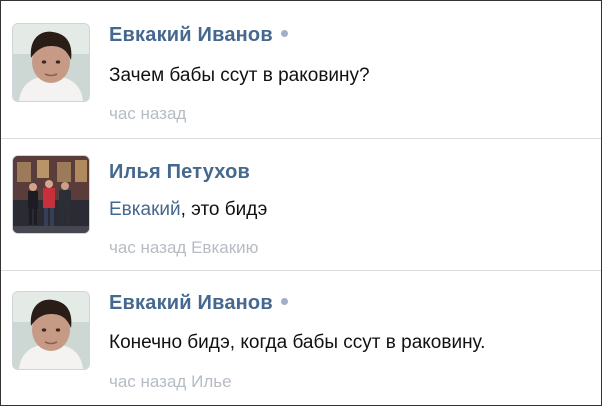 This screenshot has height=406, width=602. I want to click on comment-meta: час назад, so click(147, 114).